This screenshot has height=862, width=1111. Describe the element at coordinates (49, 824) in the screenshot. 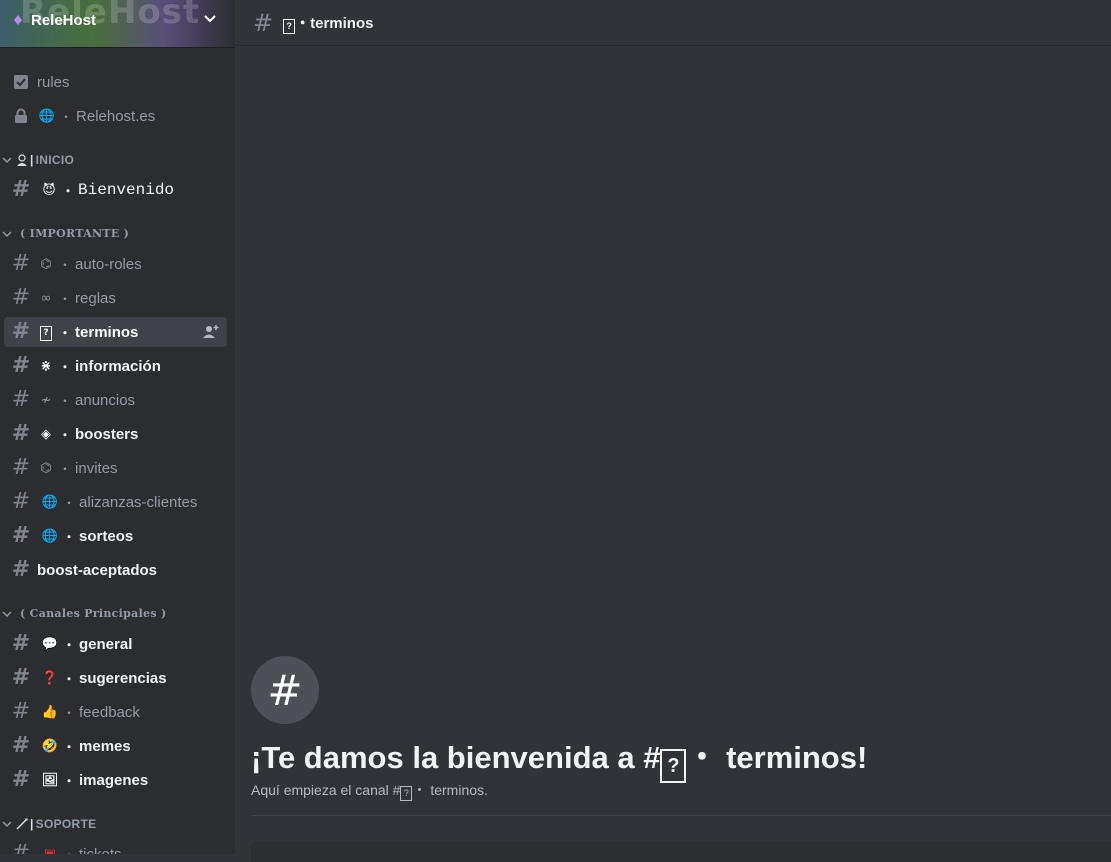

I see `category-soporte: | SOPORTE` at that location.